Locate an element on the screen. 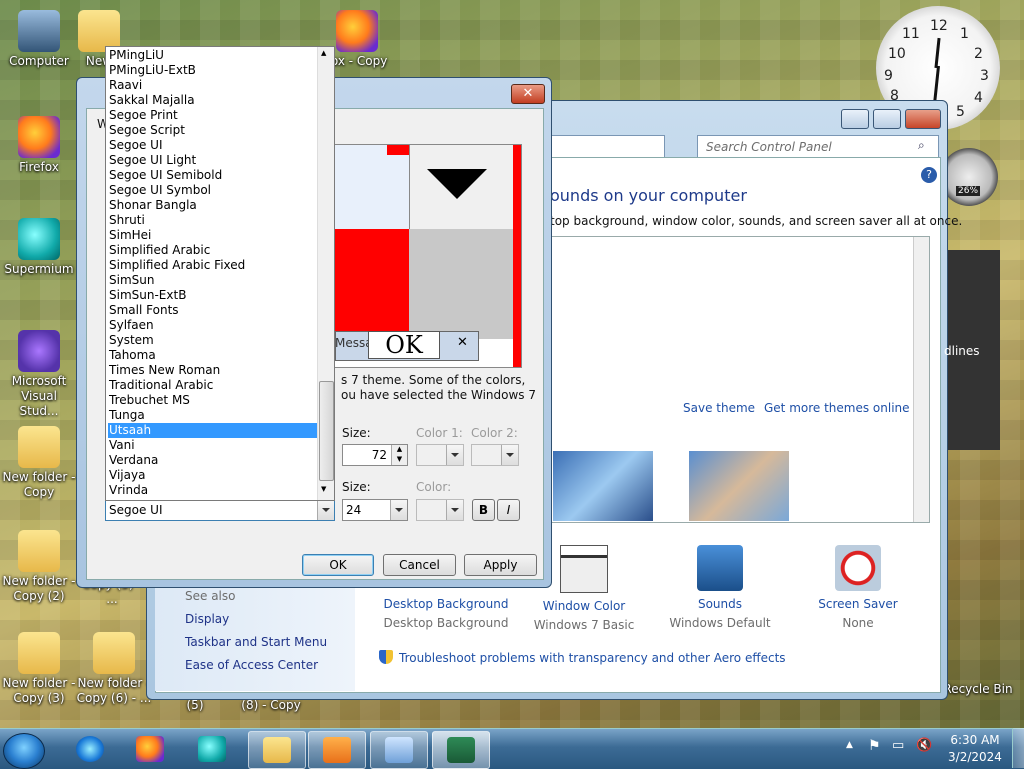 The image size is (1024, 769). desktop-icon-computer: Computer is located at coordinates (39, 39).